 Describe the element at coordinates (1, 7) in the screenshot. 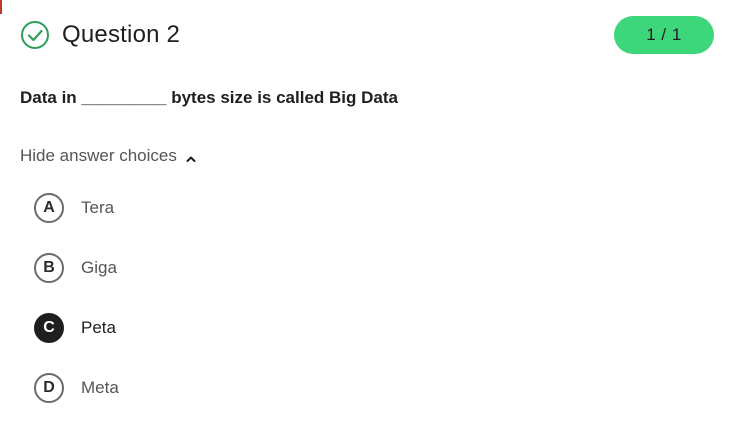

I see `corner-mark` at that location.